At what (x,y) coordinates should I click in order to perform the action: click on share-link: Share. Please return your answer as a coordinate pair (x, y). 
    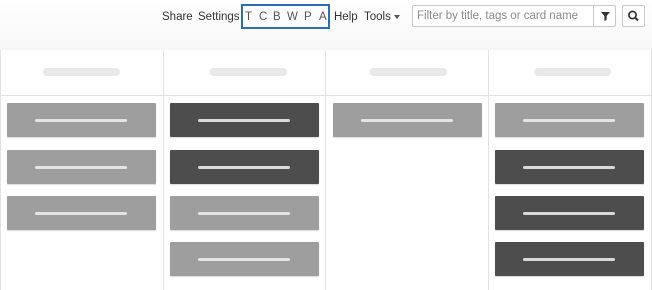
    Looking at the image, I should click on (177, 17).